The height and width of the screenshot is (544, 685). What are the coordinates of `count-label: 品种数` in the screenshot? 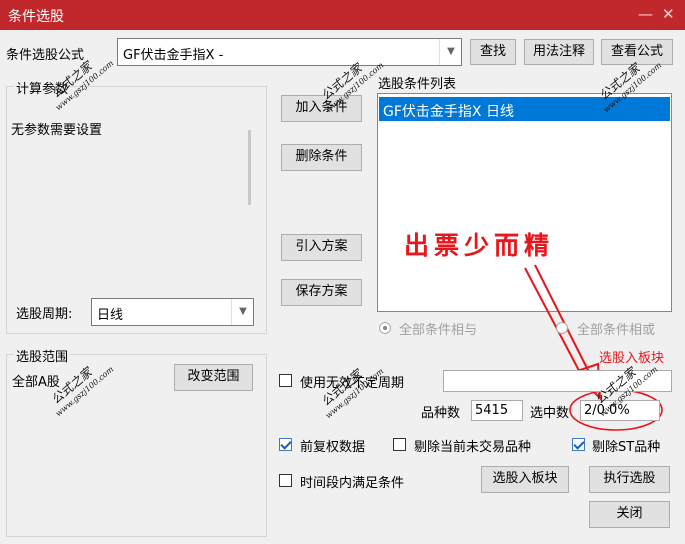 It's located at (441, 413).